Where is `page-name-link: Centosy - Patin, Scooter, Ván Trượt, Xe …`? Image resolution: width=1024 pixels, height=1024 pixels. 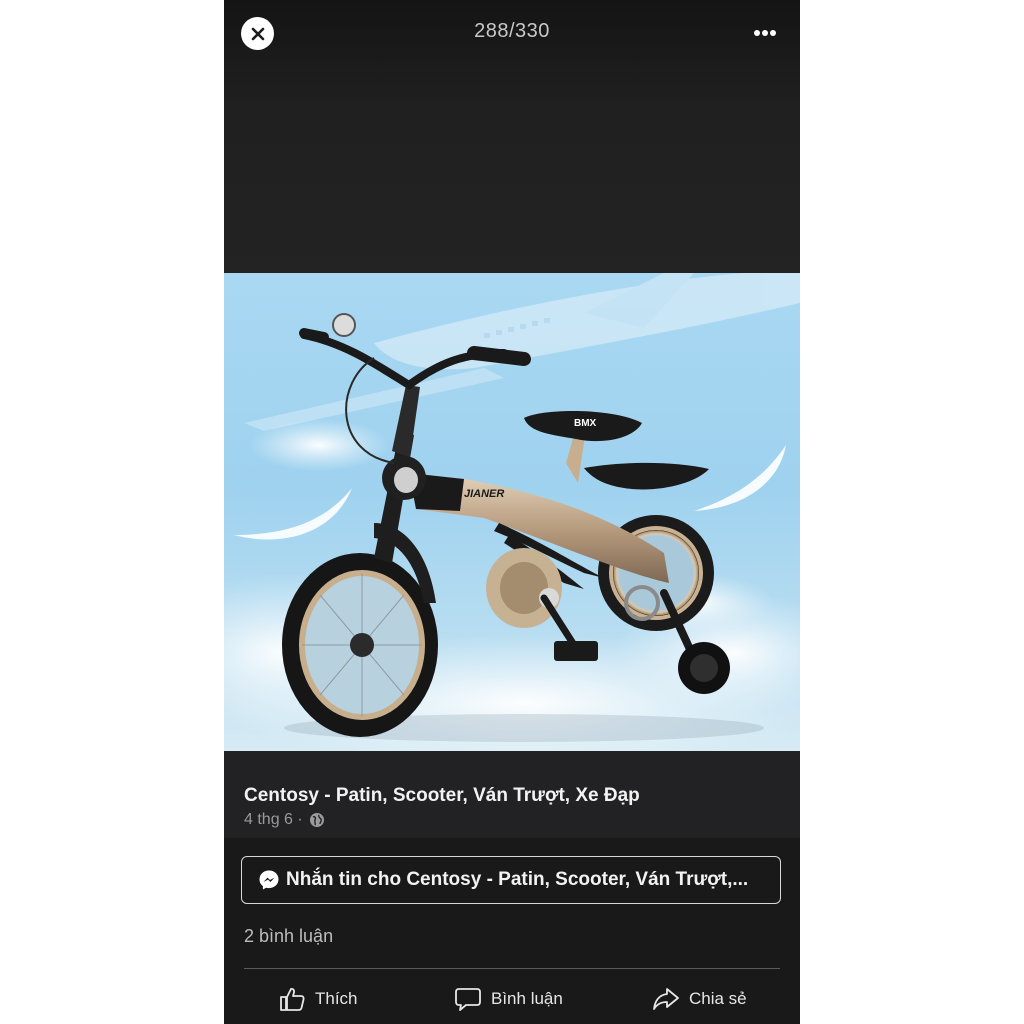
page-name-link: Centosy - Patin, Scooter, Ván Trượt, Xe … is located at coordinates (442, 796).